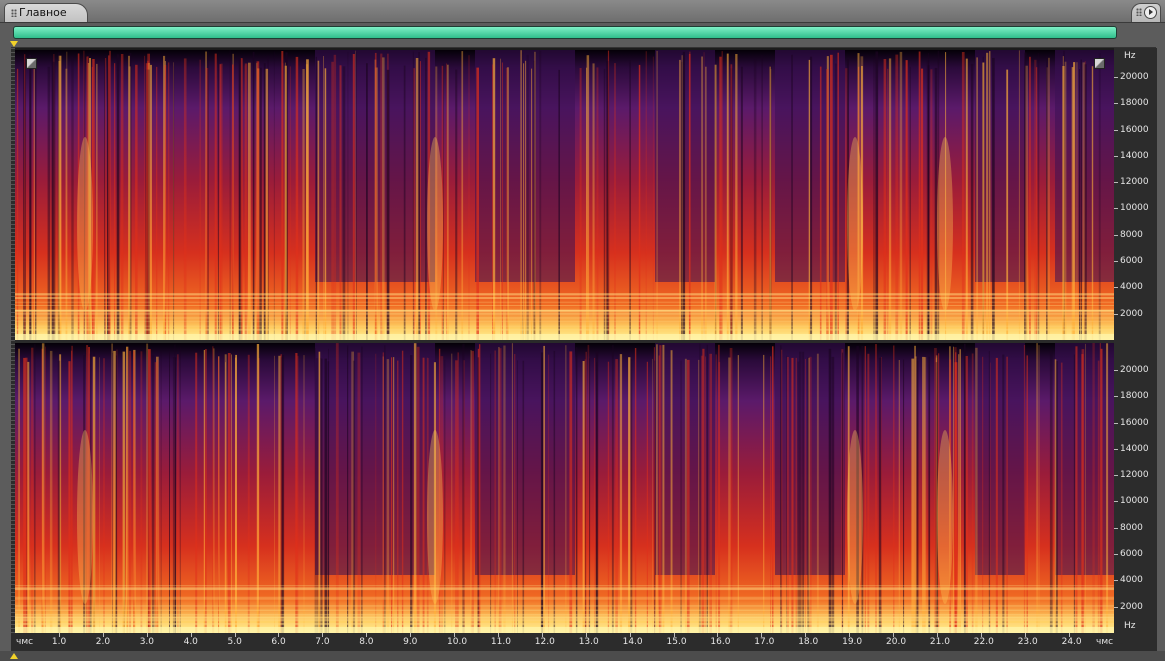 The height and width of the screenshot is (661, 1165). What do you see at coordinates (896, 642) in the screenshot?
I see `time-tick-label: 20.0` at bounding box center [896, 642].